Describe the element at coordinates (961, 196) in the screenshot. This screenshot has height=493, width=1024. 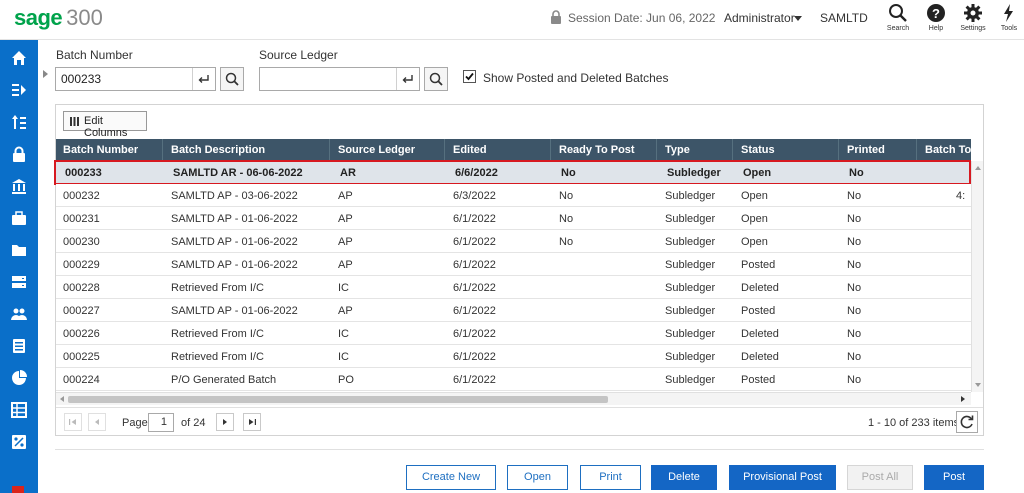
I see `cell-total: 4:` at that location.